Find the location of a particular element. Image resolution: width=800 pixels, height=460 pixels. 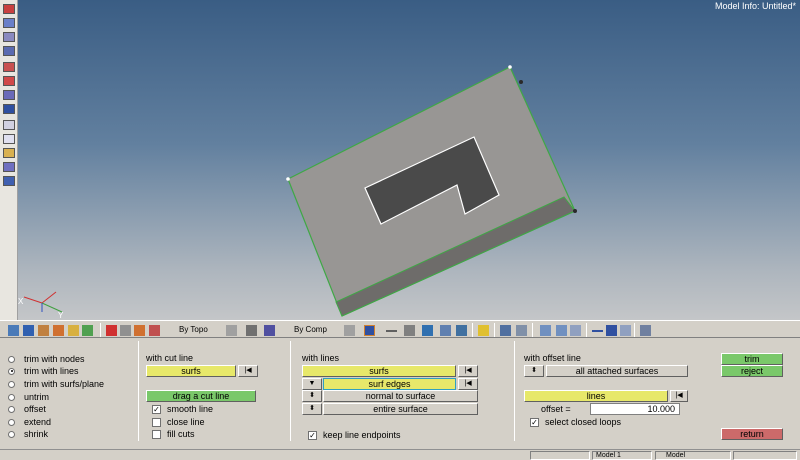

cut-surfs-button: surfs is located at coordinates (191, 371).